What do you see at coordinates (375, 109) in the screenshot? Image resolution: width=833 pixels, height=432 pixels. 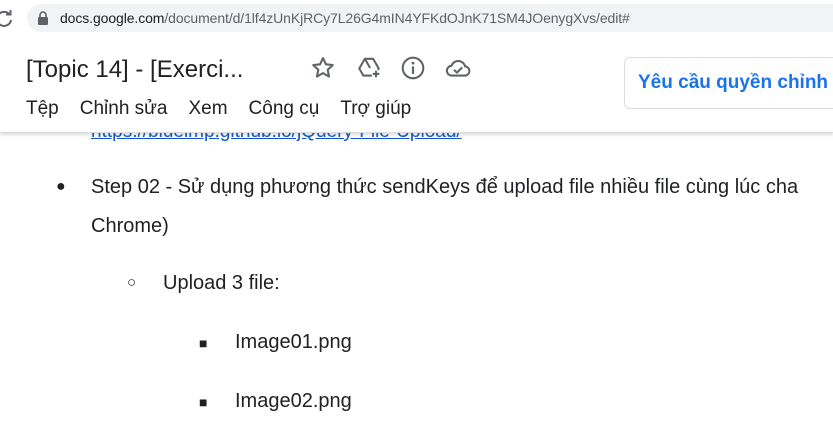 I see `menu-help: Trợ giúp` at bounding box center [375, 109].